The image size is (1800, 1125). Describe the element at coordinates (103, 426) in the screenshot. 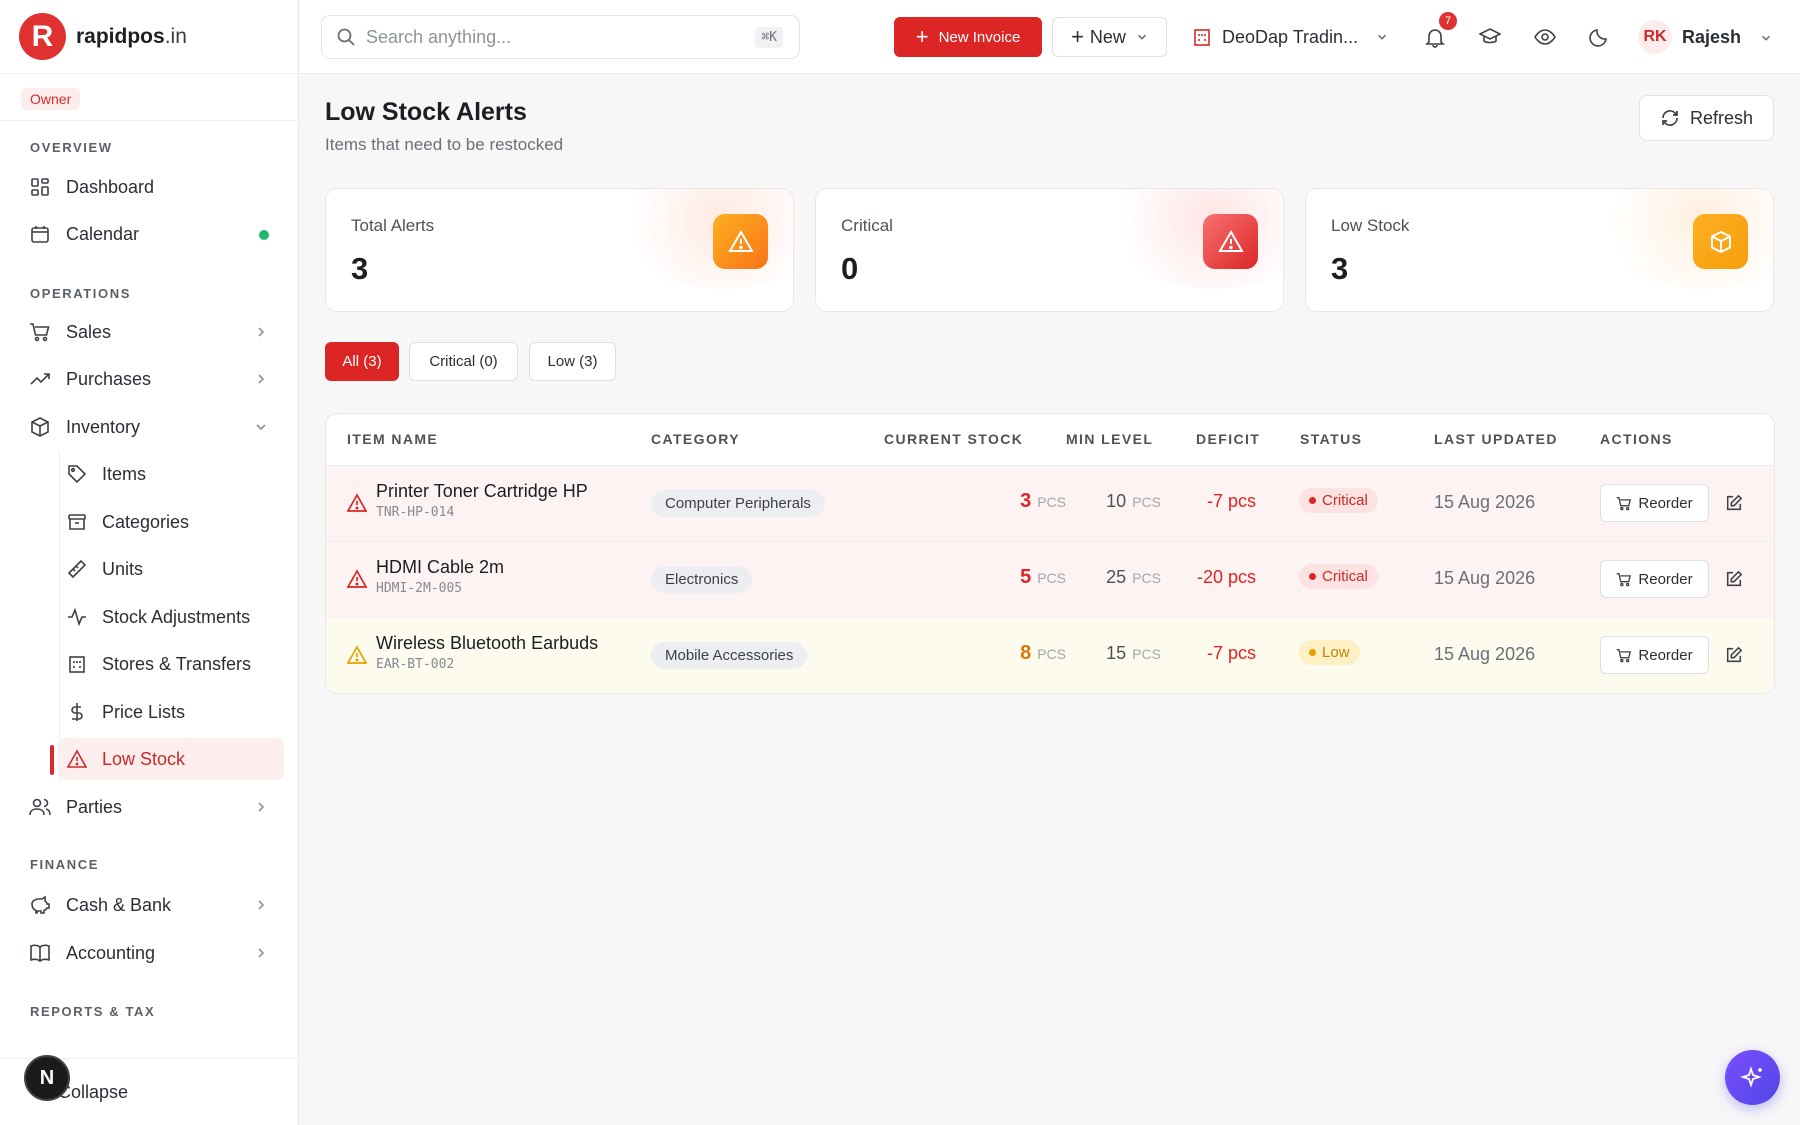

I see `sidebar-item-label: Inventory` at that location.